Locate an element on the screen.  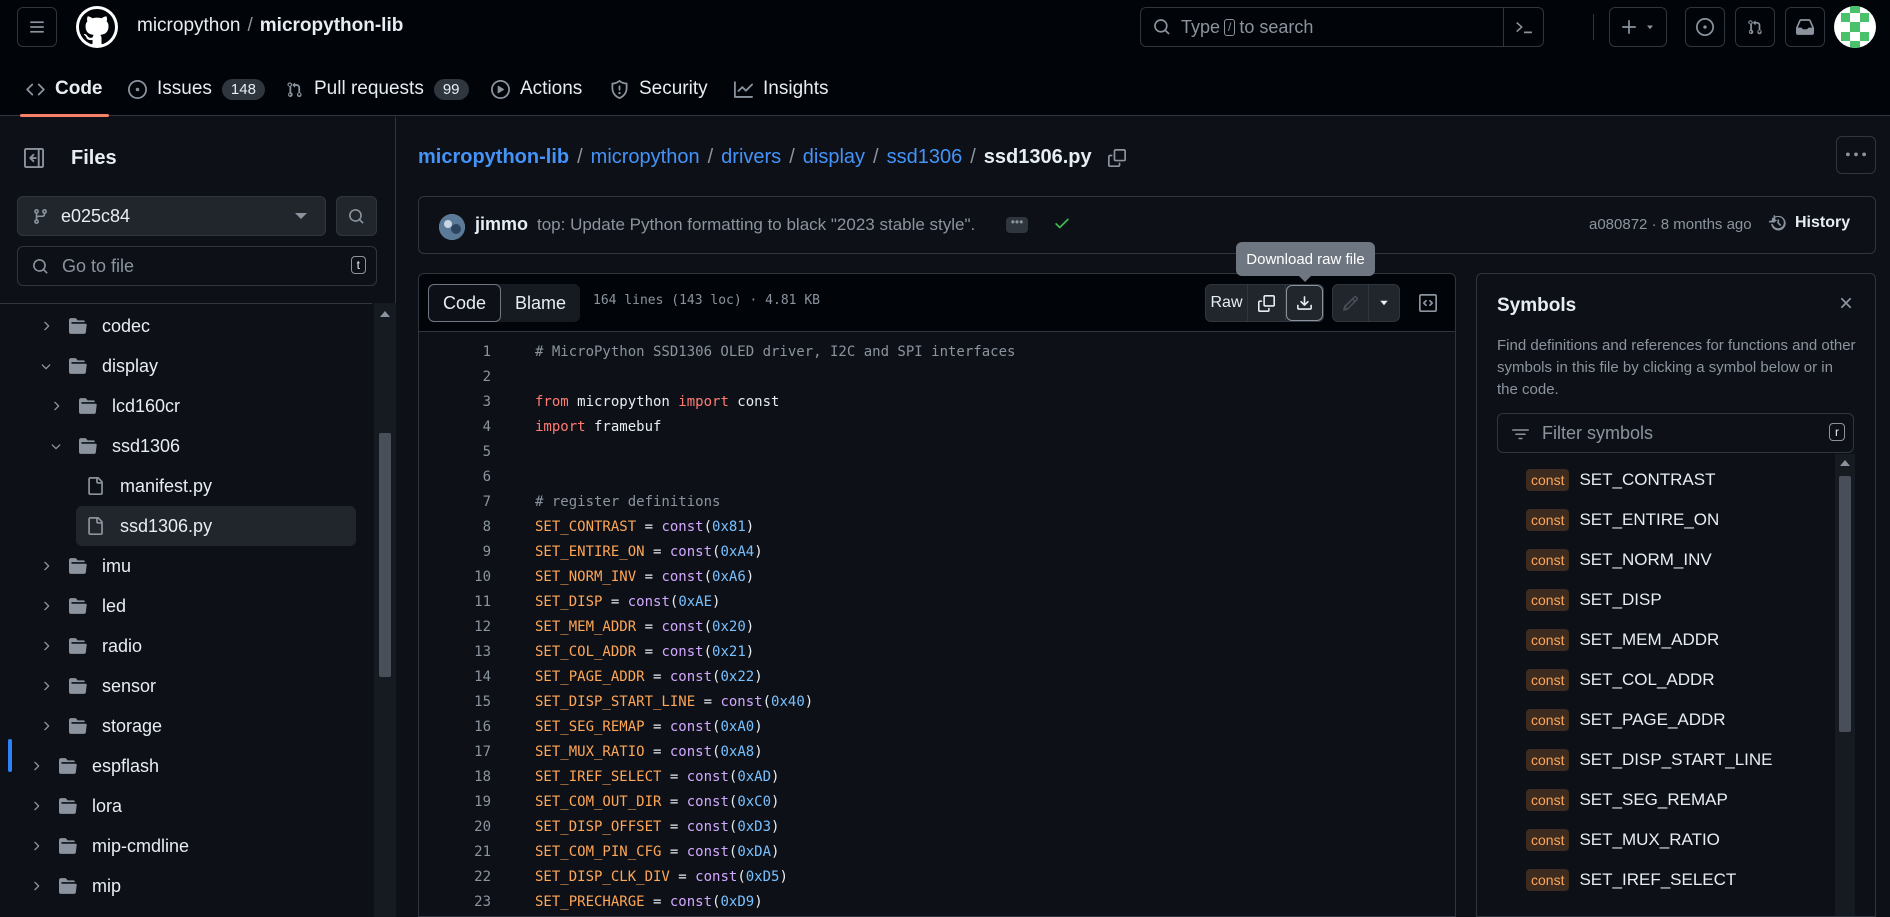
line-number: 1 is located at coordinates (455, 352).